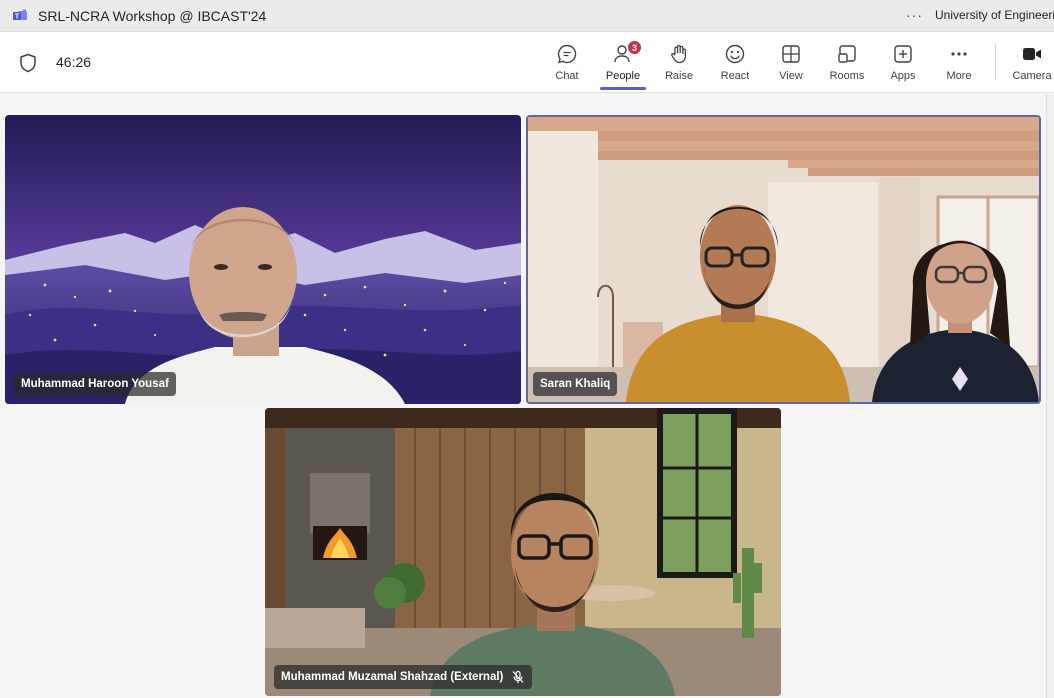  Describe the element at coordinates (392, 677) in the screenshot. I see `participant-name: Muhammad Muzamal Shahzad (External)` at that location.